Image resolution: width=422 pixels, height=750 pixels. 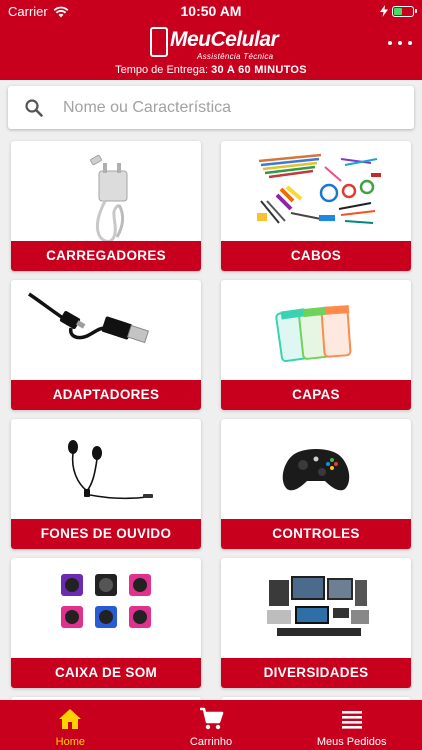 What do you see at coordinates (34, 108) in the screenshot?
I see `search-icon` at bounding box center [34, 108].